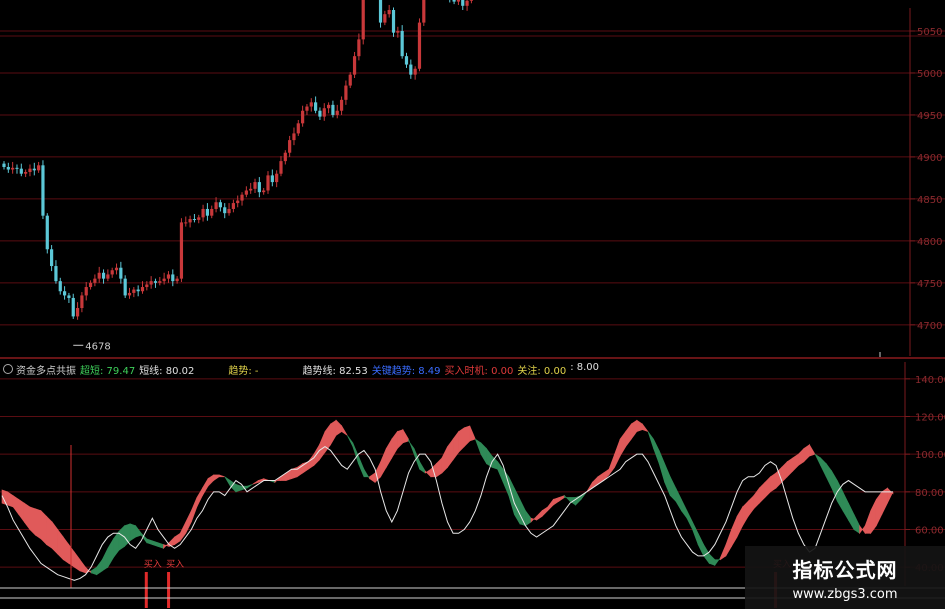  What do you see at coordinates (108, 371) in the screenshot?
I see `legend-item: 超短: 79.47` at bounding box center [108, 371].